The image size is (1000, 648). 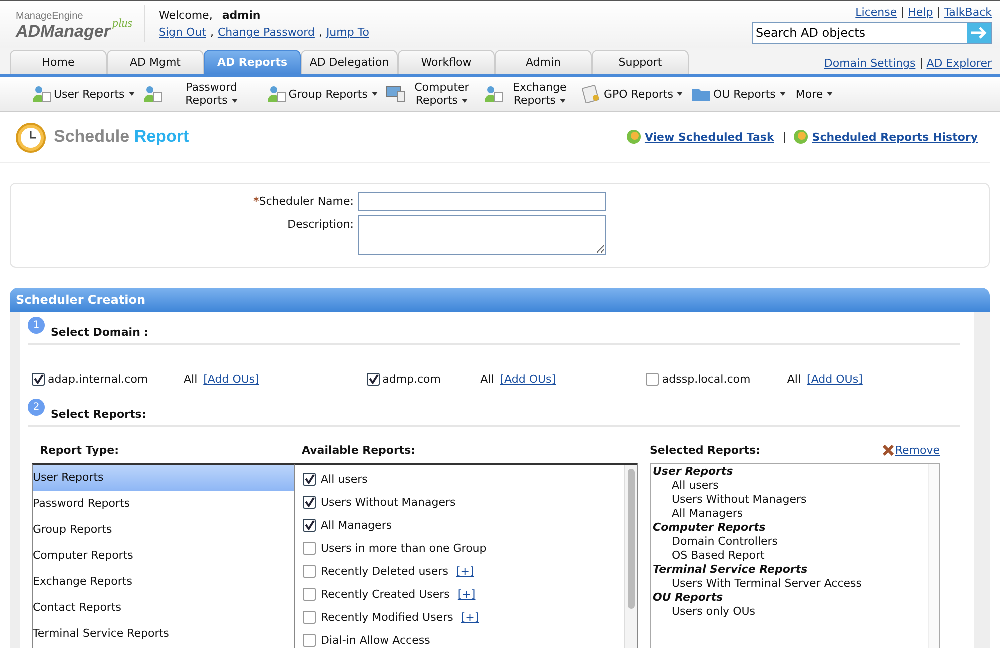 What do you see at coordinates (348, 32) in the screenshot?
I see `header-link: Jump To` at bounding box center [348, 32].